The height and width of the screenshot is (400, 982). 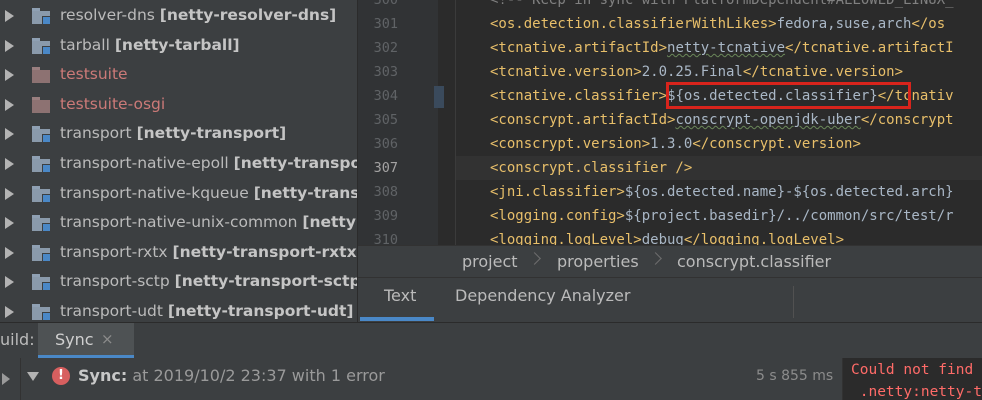 I want to click on xml-tag: <conscrypt.version>, so click(x=570, y=144).